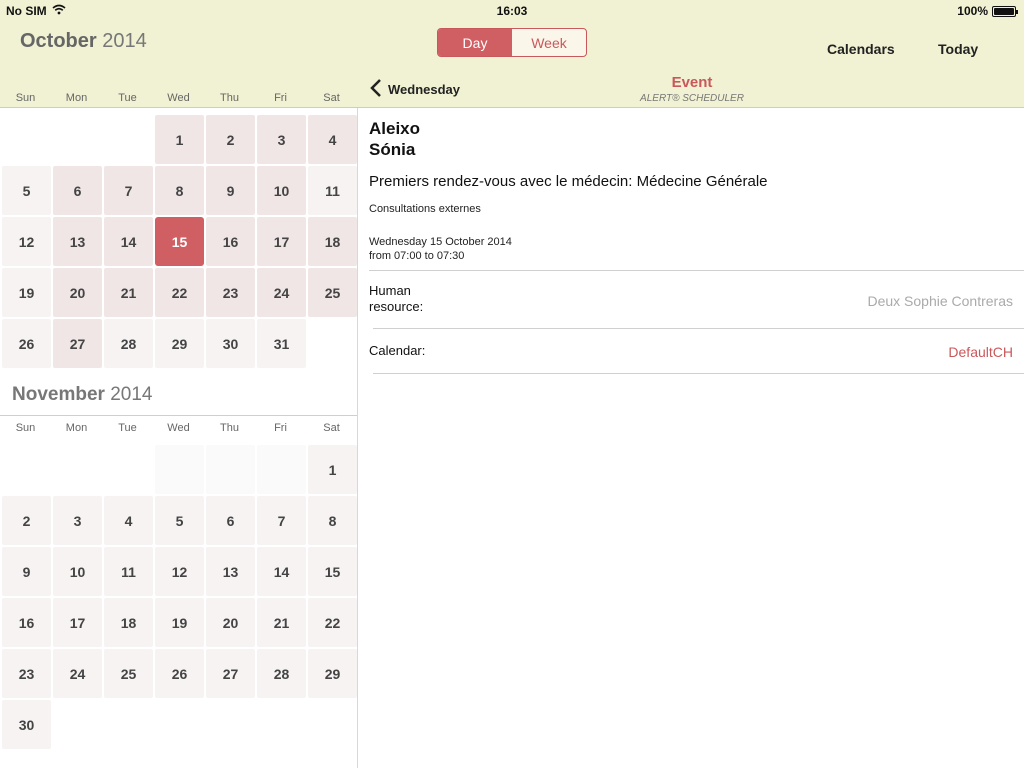 The width and height of the screenshot is (1024, 768). I want to click on calendars-button: Calendars, so click(861, 49).